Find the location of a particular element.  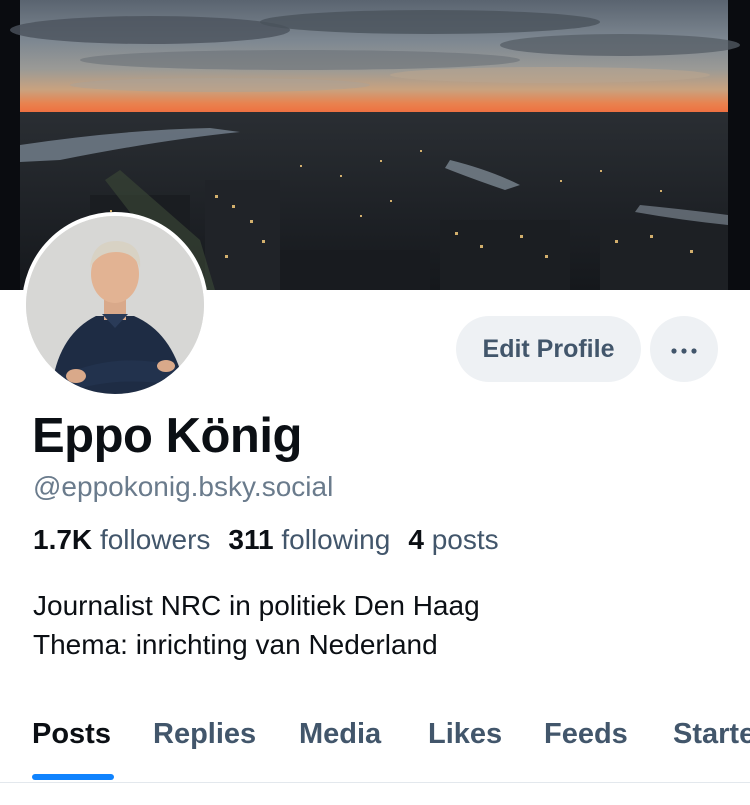

avatar-photo is located at coordinates (115, 305).